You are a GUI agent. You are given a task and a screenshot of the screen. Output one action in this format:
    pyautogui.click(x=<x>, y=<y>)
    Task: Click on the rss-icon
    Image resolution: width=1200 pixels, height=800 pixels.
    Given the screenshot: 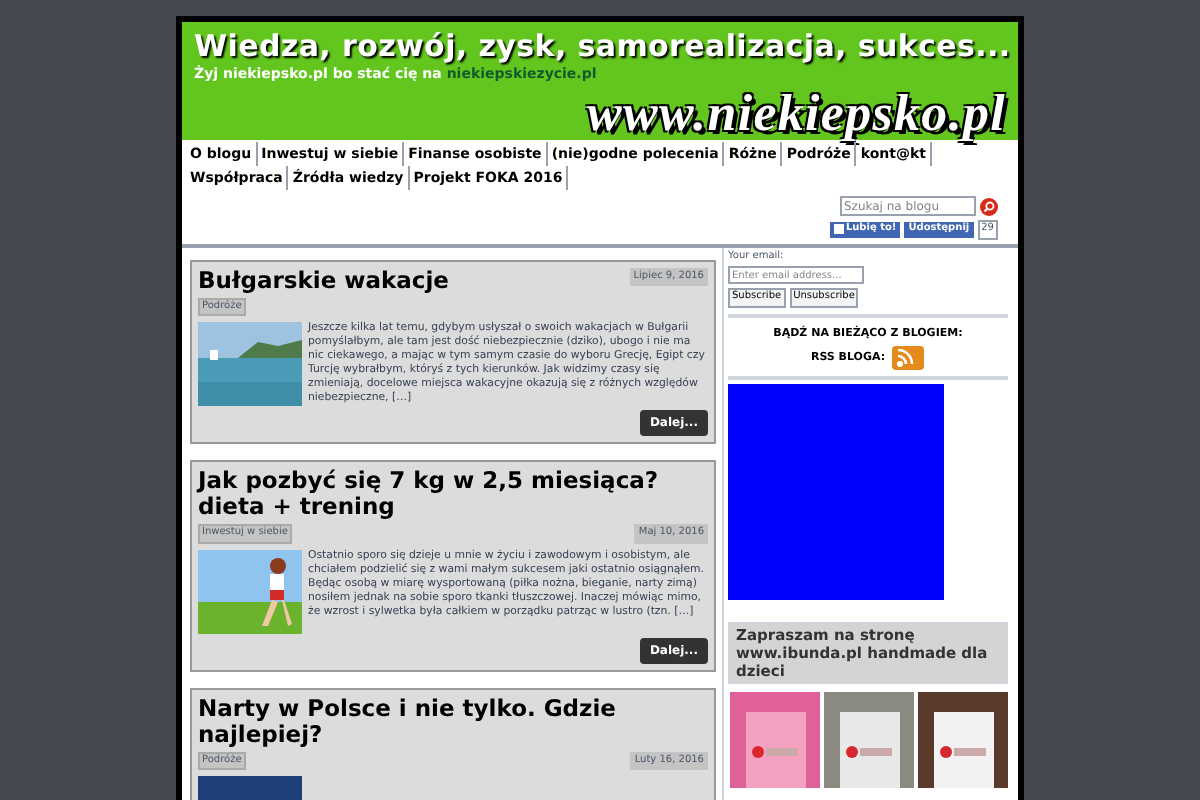 What is the action you would take?
    pyautogui.click(x=907, y=358)
    